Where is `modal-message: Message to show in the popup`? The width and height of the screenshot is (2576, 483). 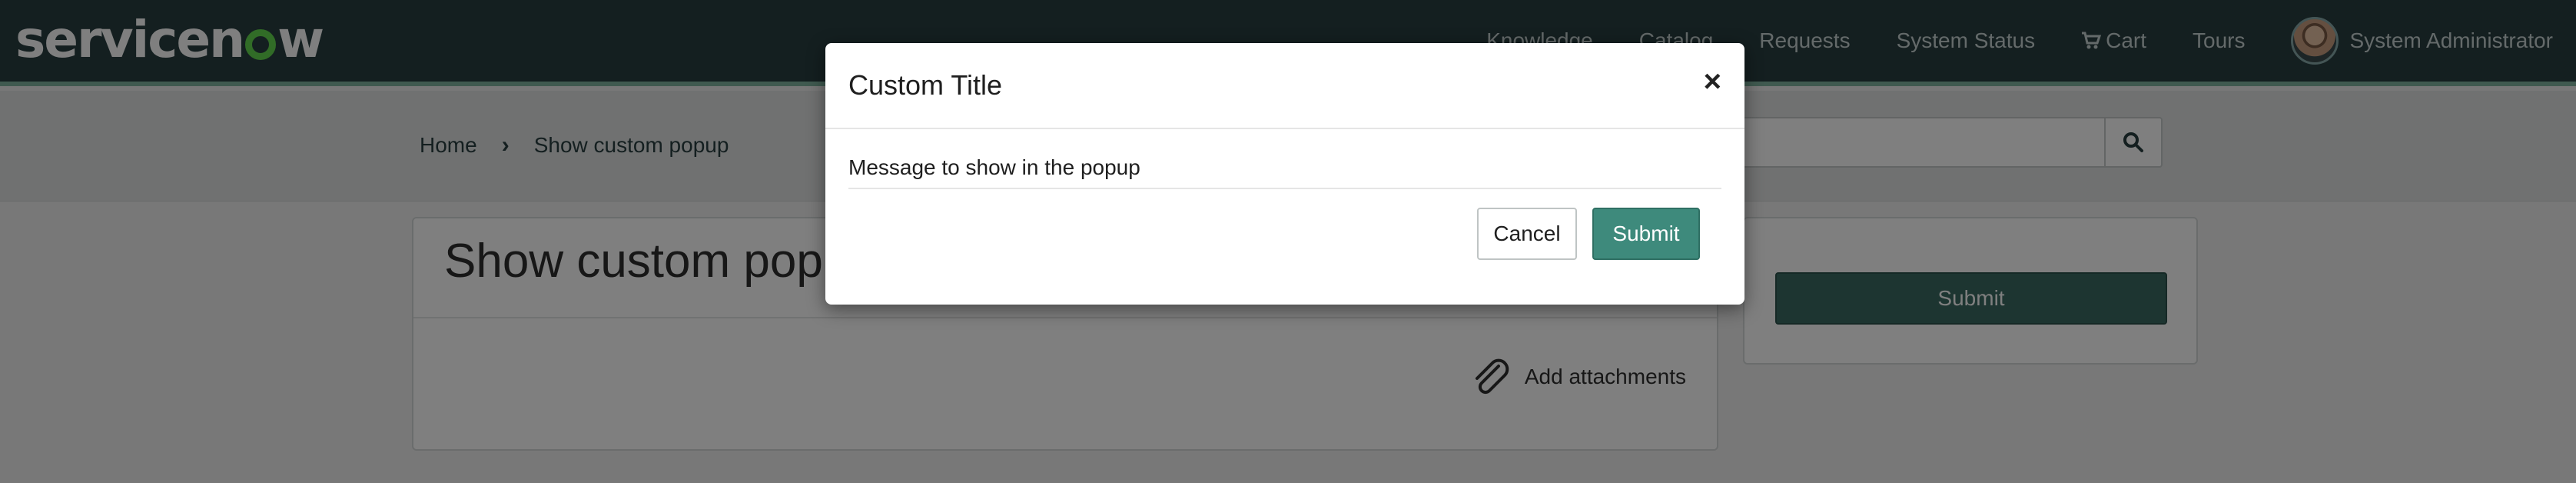 modal-message: Message to show in the popup is located at coordinates (1284, 172).